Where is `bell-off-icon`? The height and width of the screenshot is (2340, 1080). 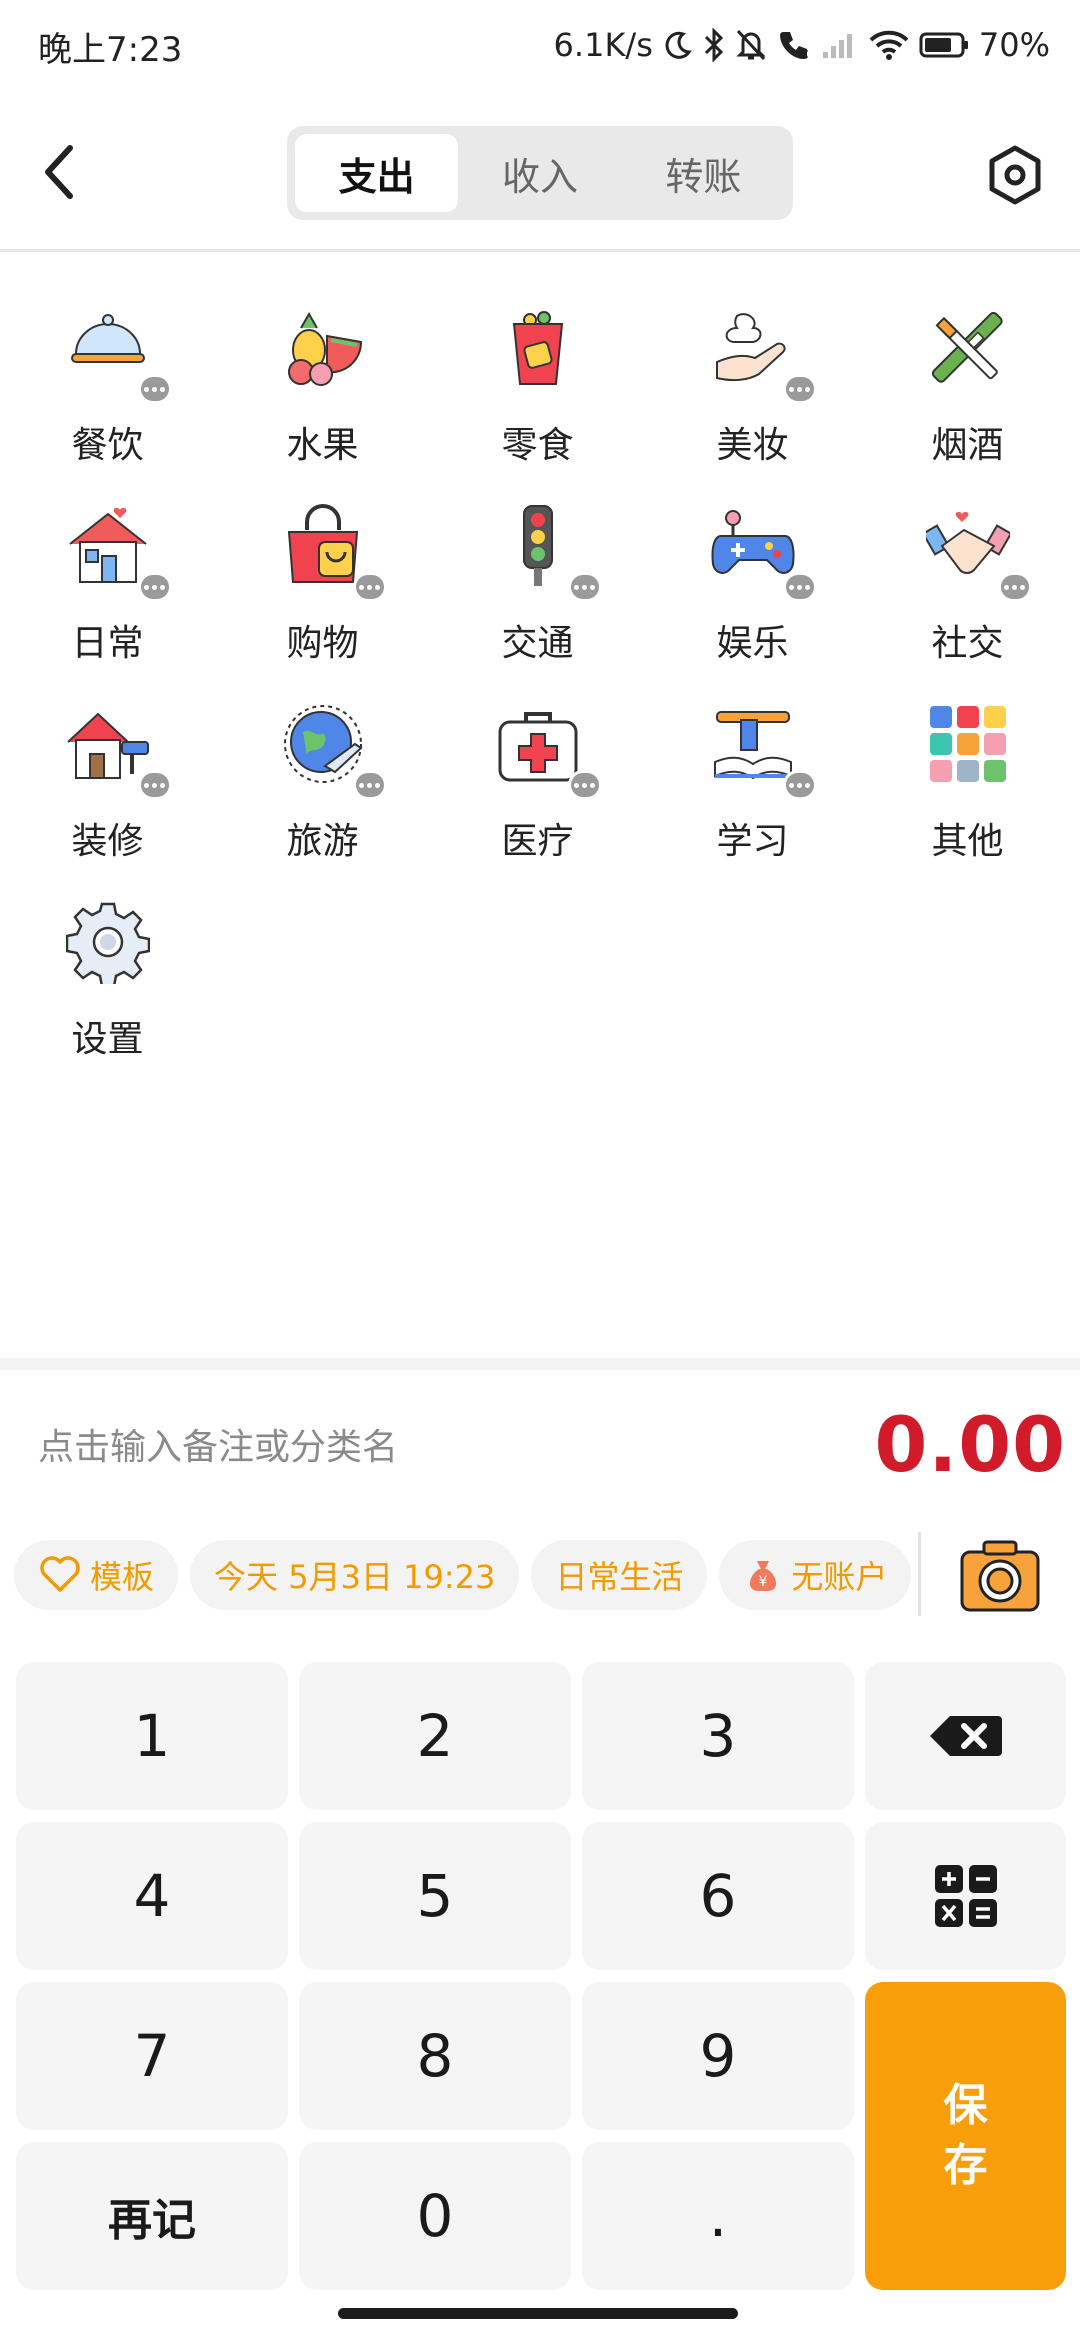
bell-off-icon is located at coordinates (751, 45).